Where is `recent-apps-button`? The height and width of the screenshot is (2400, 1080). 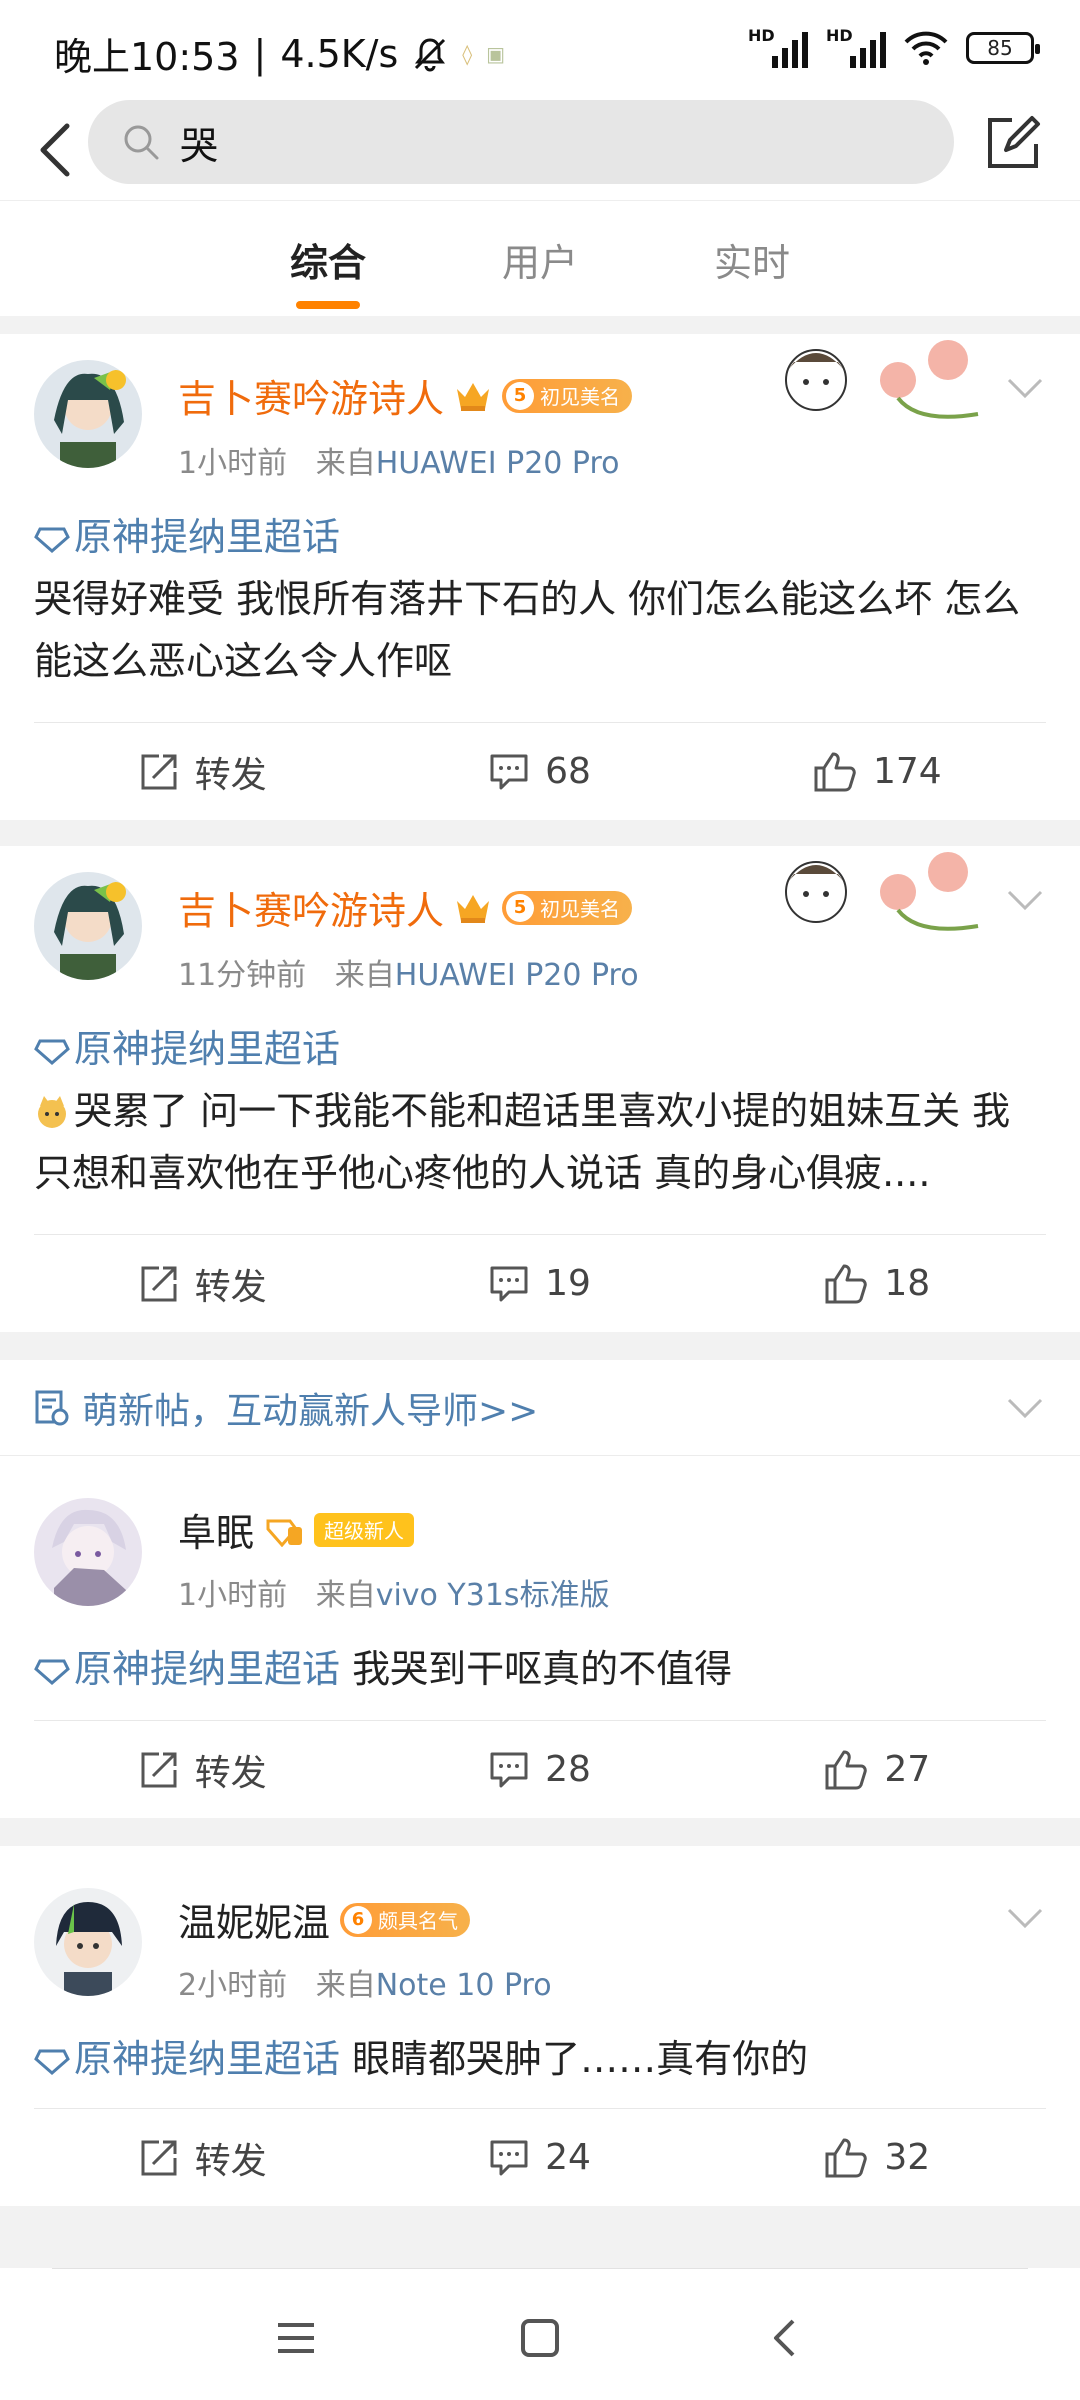 recent-apps-button is located at coordinates (296, 2338).